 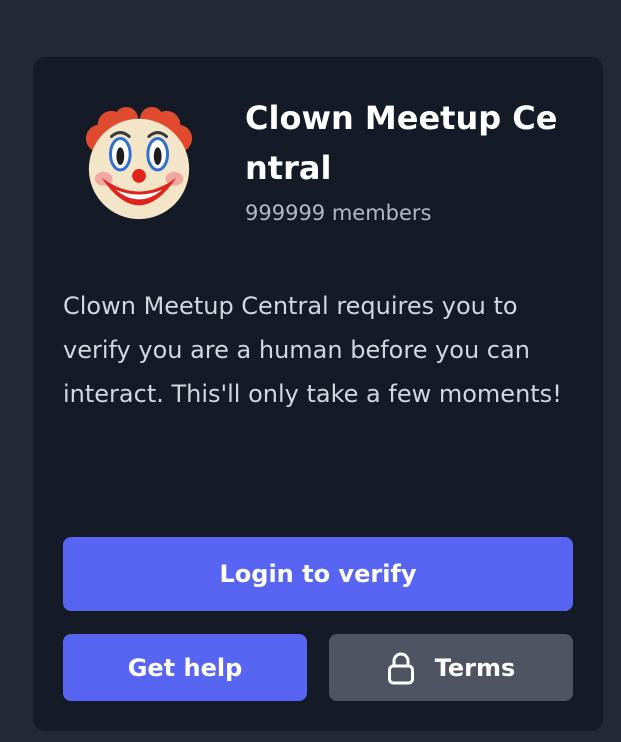 What do you see at coordinates (401, 668) in the screenshot?
I see `lock-icon` at bounding box center [401, 668].